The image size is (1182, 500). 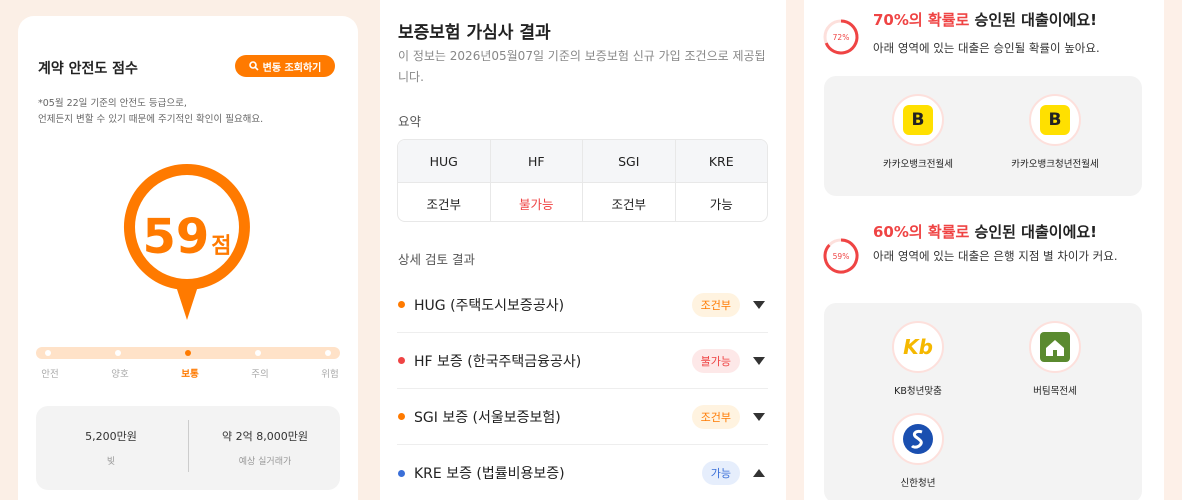 I want to click on loan-item-kakao-youth: B 카카오뱅크청년전월세, so click(x=1055, y=132).